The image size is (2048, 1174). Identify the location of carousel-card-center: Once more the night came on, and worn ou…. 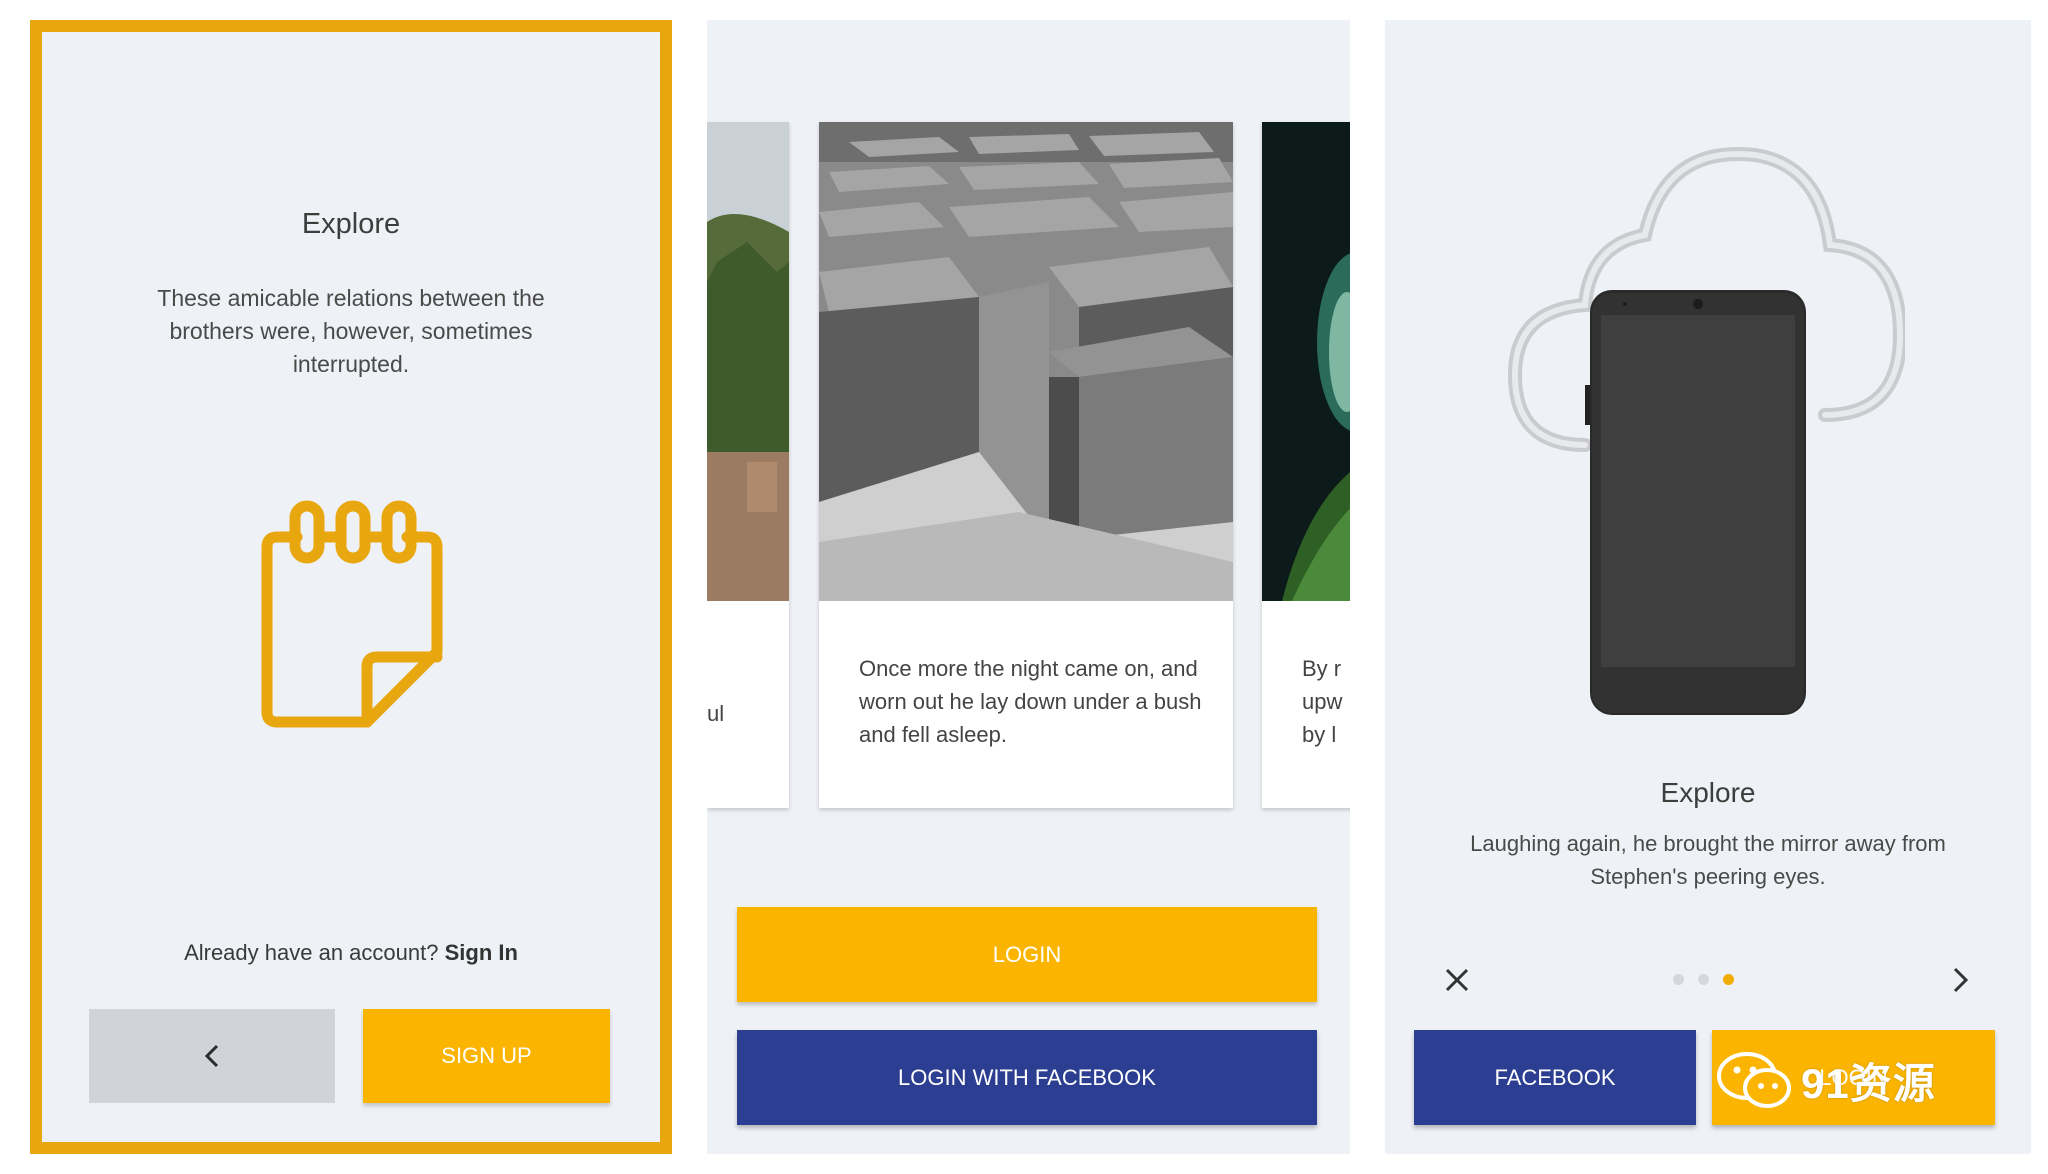
(1026, 465).